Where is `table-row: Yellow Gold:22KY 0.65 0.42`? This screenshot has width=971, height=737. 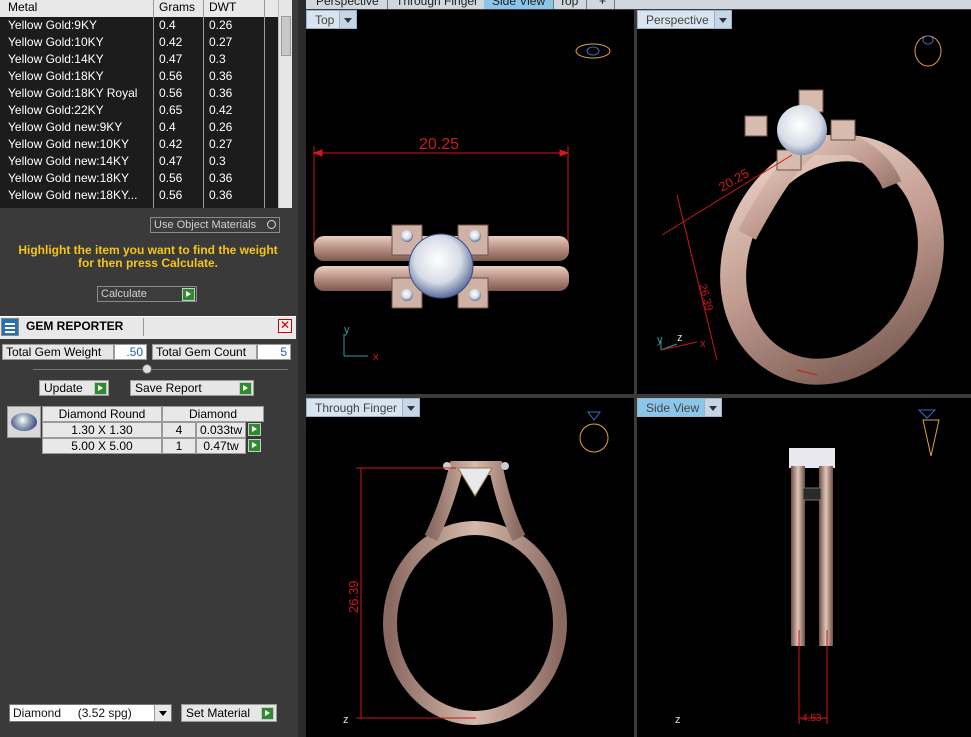
table-row: Yellow Gold:22KY 0.65 0.42 is located at coordinates (139, 110).